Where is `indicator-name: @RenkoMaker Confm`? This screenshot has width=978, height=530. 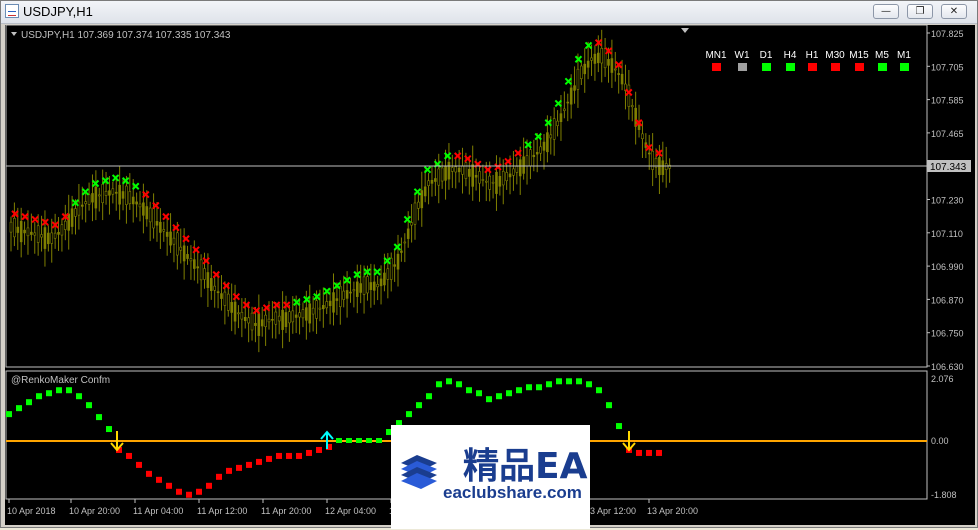 indicator-name: @RenkoMaker Confm is located at coordinates (60, 380).